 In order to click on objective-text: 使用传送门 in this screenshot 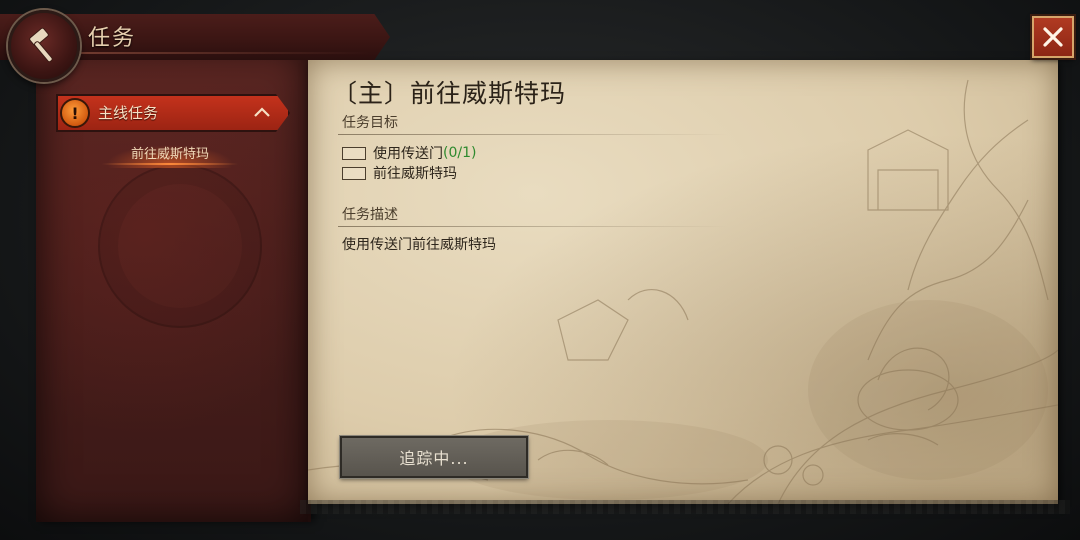, I will do `click(408, 154)`.